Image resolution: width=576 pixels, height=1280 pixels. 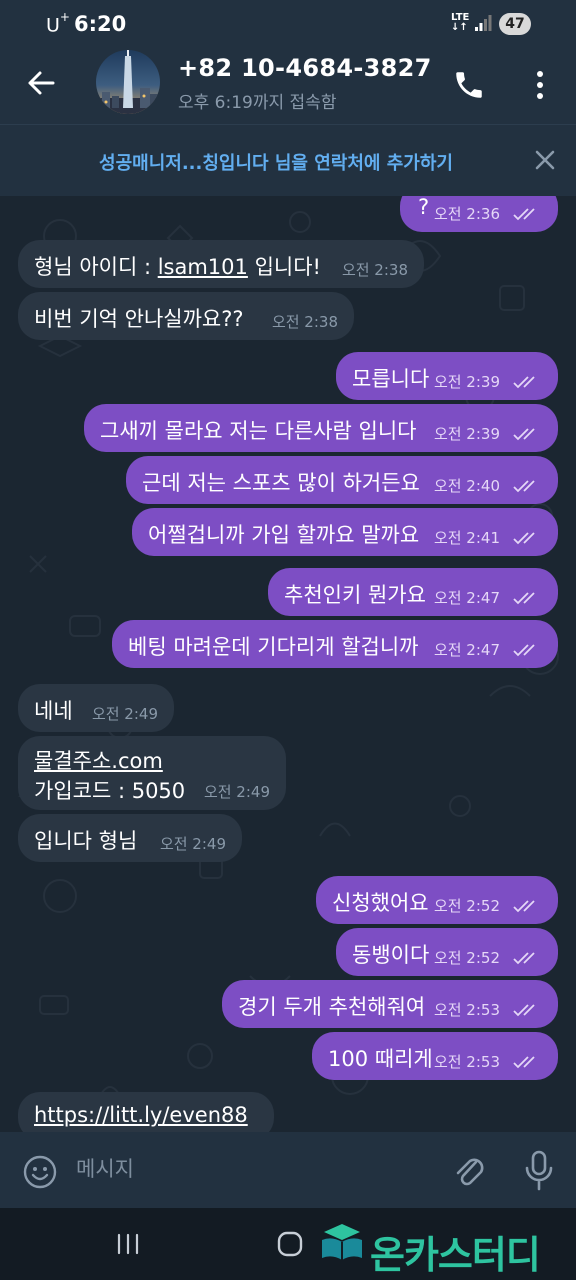 What do you see at coordinates (41, 83) in the screenshot?
I see `arrow-left-icon` at bounding box center [41, 83].